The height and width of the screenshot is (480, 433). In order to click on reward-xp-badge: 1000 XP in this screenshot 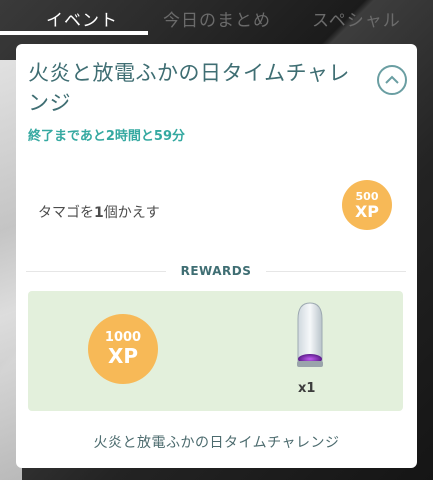, I will do `click(123, 349)`.